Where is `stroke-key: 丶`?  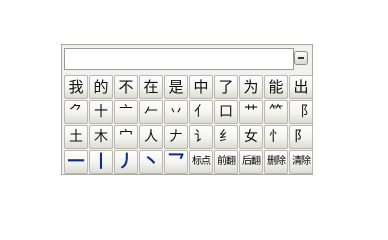
stroke-key: 丶 is located at coordinates (151, 162).